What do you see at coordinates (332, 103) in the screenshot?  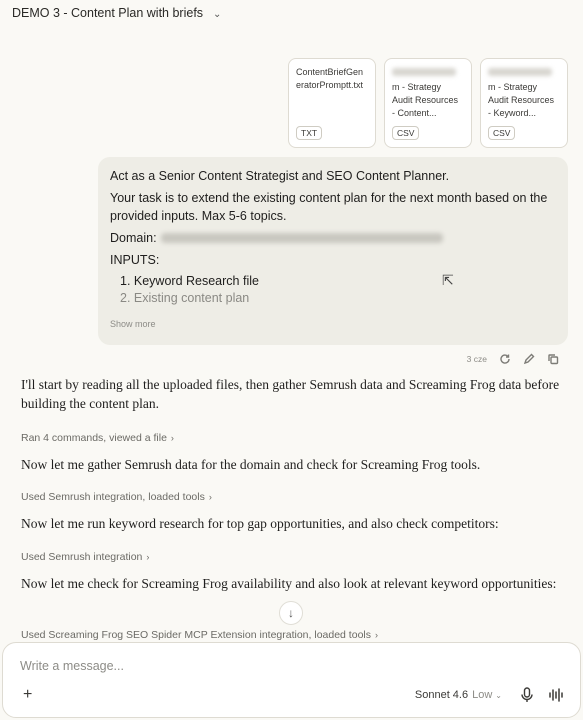 I see `attachment-card: ContentBriefGeneratorPromptt.txt TXT` at bounding box center [332, 103].